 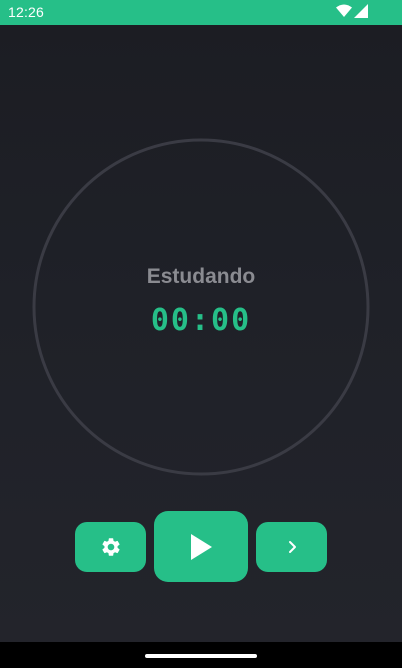 What do you see at coordinates (344, 11) in the screenshot?
I see `wifi-icon` at bounding box center [344, 11].